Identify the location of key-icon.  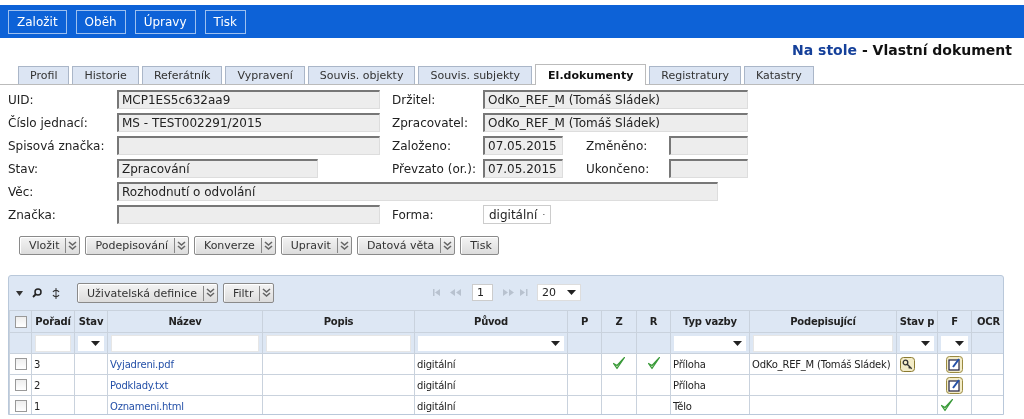
(907, 364).